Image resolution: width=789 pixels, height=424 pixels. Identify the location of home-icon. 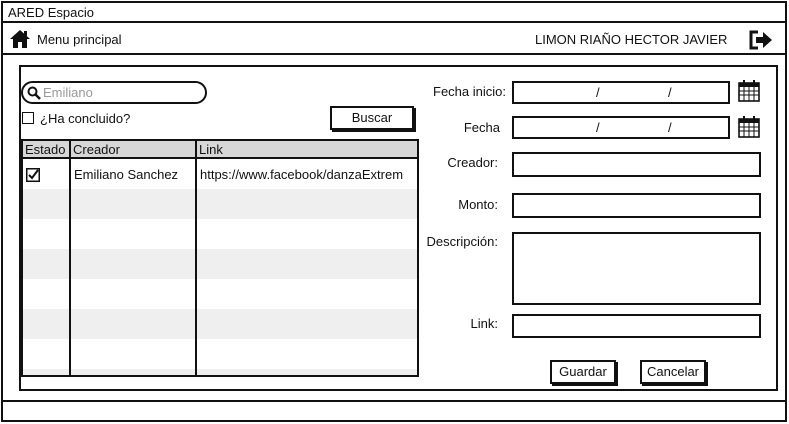
(20, 39).